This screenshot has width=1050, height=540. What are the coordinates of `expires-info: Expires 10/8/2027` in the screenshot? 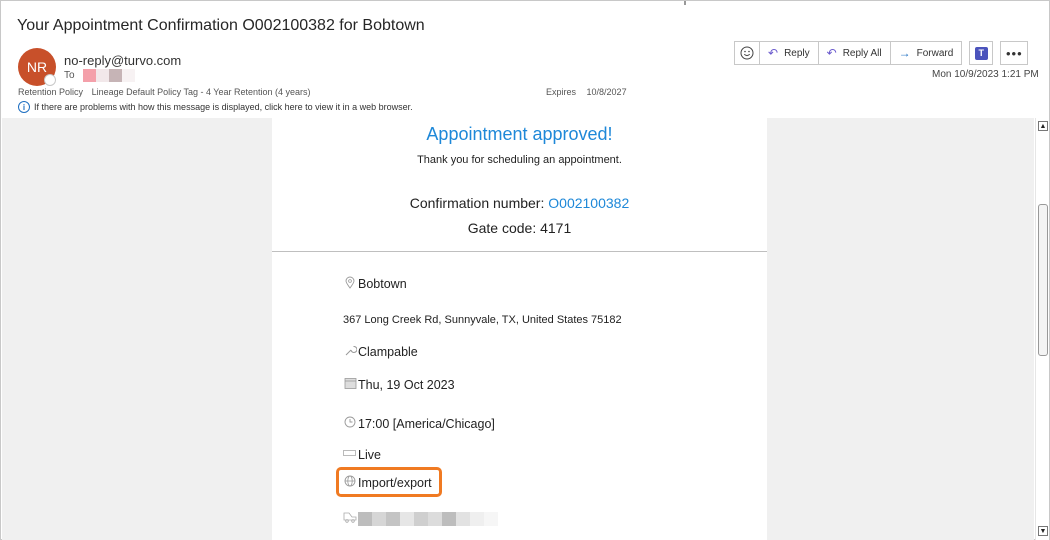 It's located at (586, 92).